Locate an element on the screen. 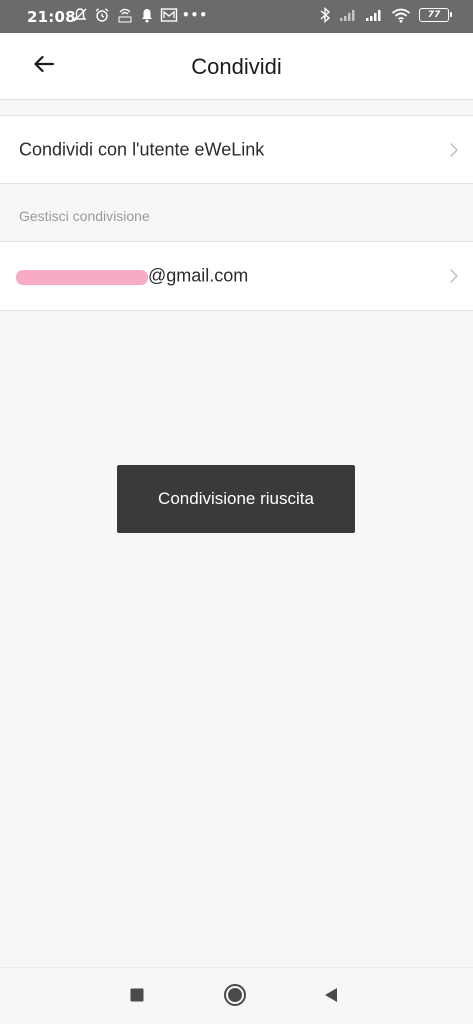 This screenshot has height=1024, width=473. status-left-icons: ••• is located at coordinates (140, 15).